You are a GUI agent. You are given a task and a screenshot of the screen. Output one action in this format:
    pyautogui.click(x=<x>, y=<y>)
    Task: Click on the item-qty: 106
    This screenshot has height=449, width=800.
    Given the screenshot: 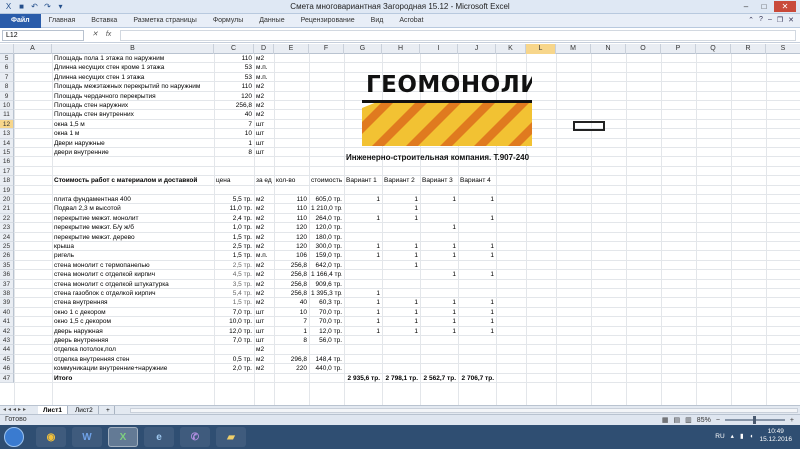 What is the action you would take?
    pyautogui.click(x=291, y=255)
    